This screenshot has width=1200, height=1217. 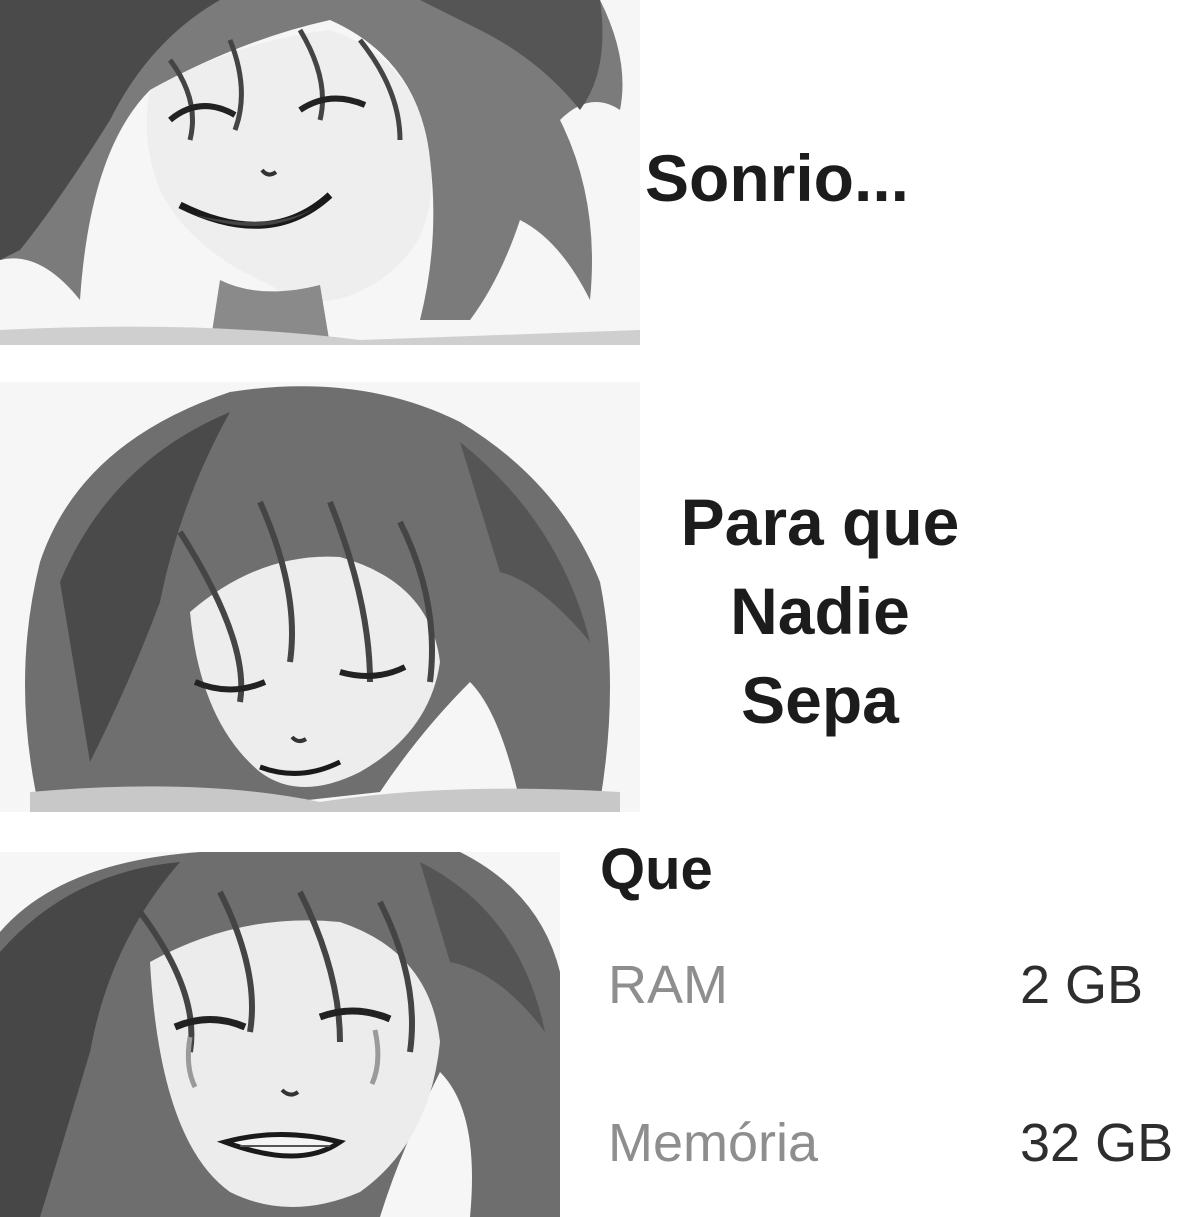 What do you see at coordinates (1097, 1143) in the screenshot?
I see `spec-value-memoria: 32 GB` at bounding box center [1097, 1143].